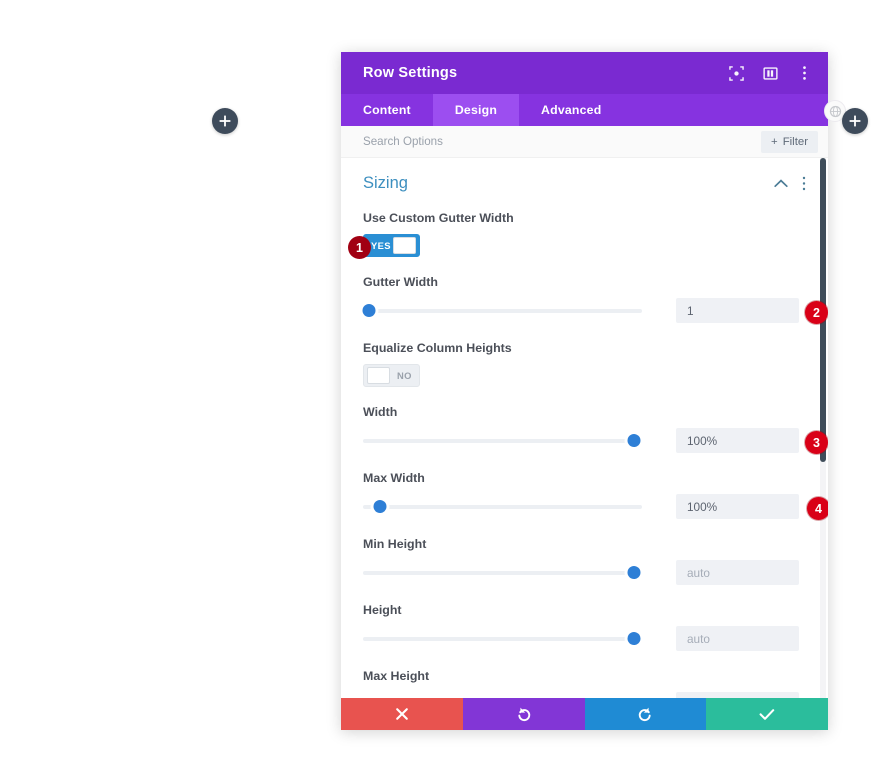 The height and width of the screenshot is (782, 880). I want to click on fullscreen-icon, so click(736, 73).